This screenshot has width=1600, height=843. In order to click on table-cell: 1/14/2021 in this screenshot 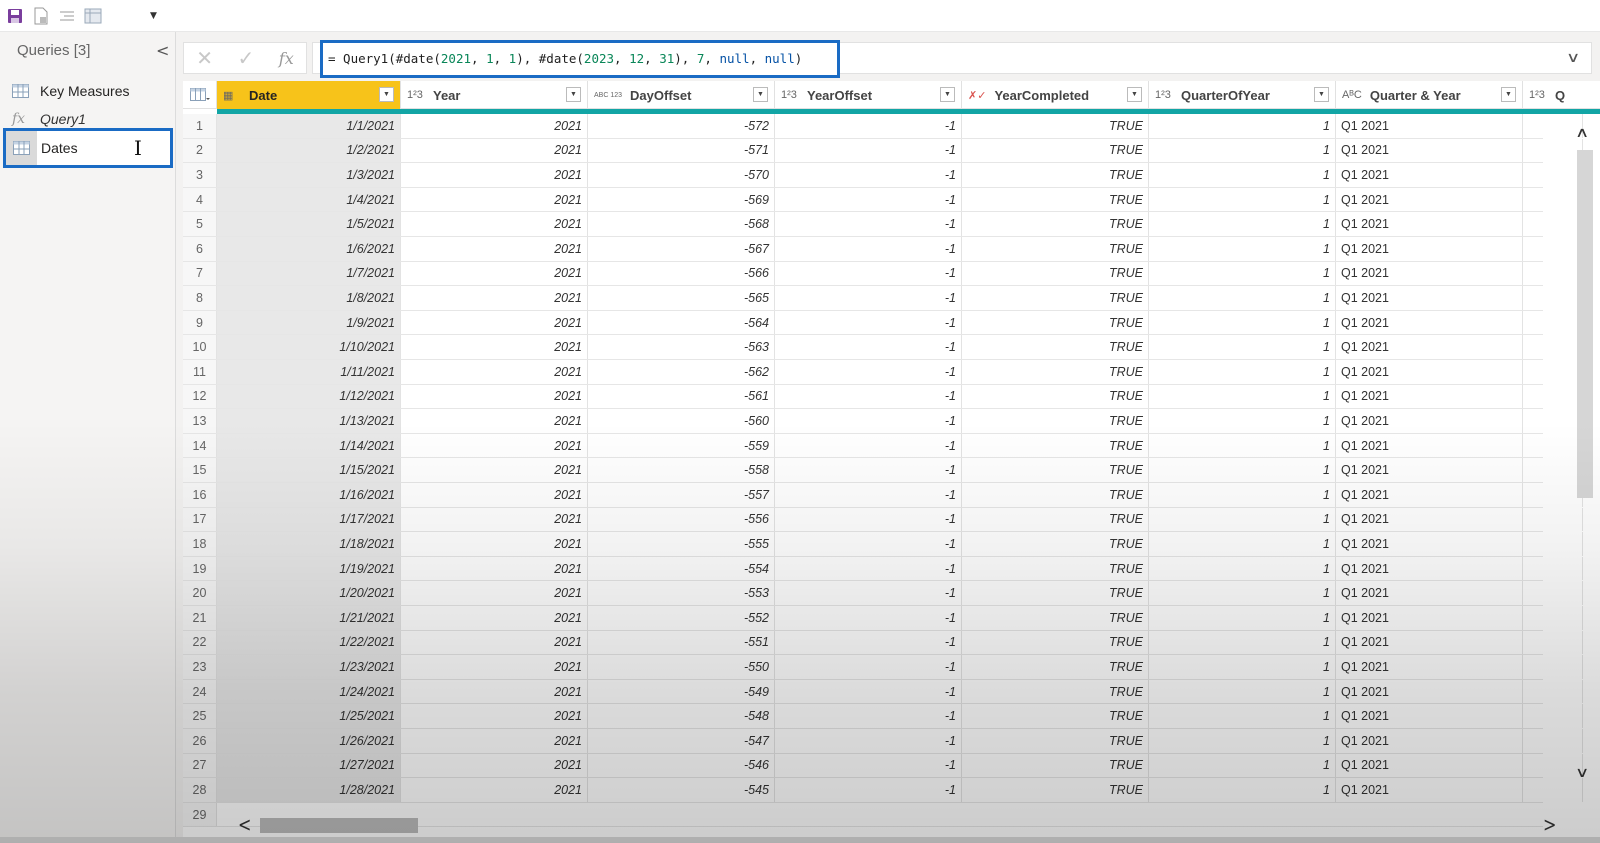, I will do `click(309, 445)`.